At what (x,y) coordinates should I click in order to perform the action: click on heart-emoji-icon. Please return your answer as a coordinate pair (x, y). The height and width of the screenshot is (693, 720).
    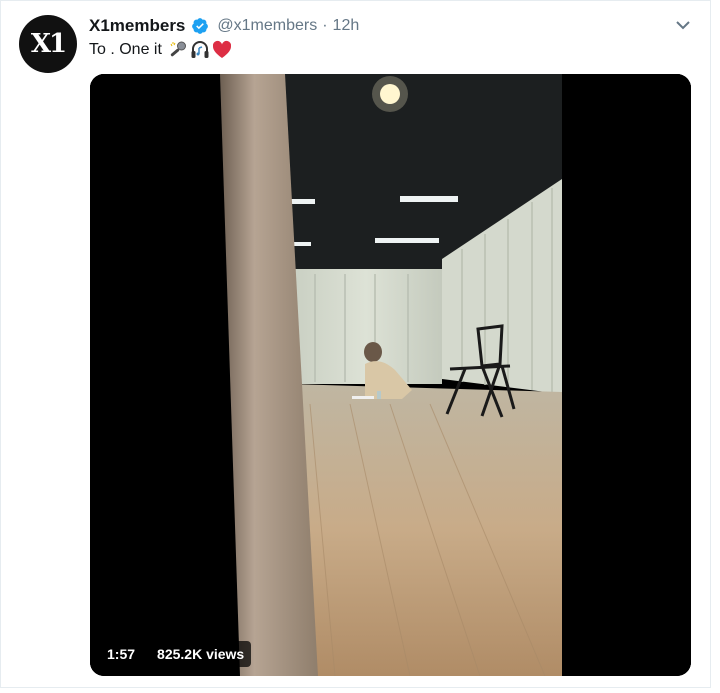
    Looking at the image, I should click on (222, 49).